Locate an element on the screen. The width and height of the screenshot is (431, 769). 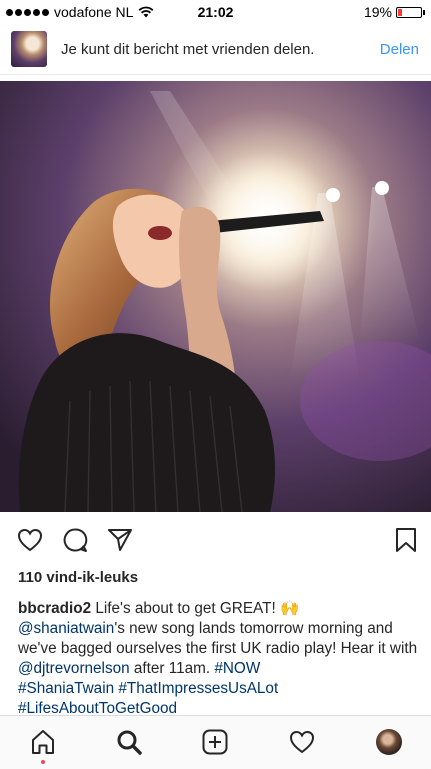
post-thumbnail is located at coordinates (29, 49).